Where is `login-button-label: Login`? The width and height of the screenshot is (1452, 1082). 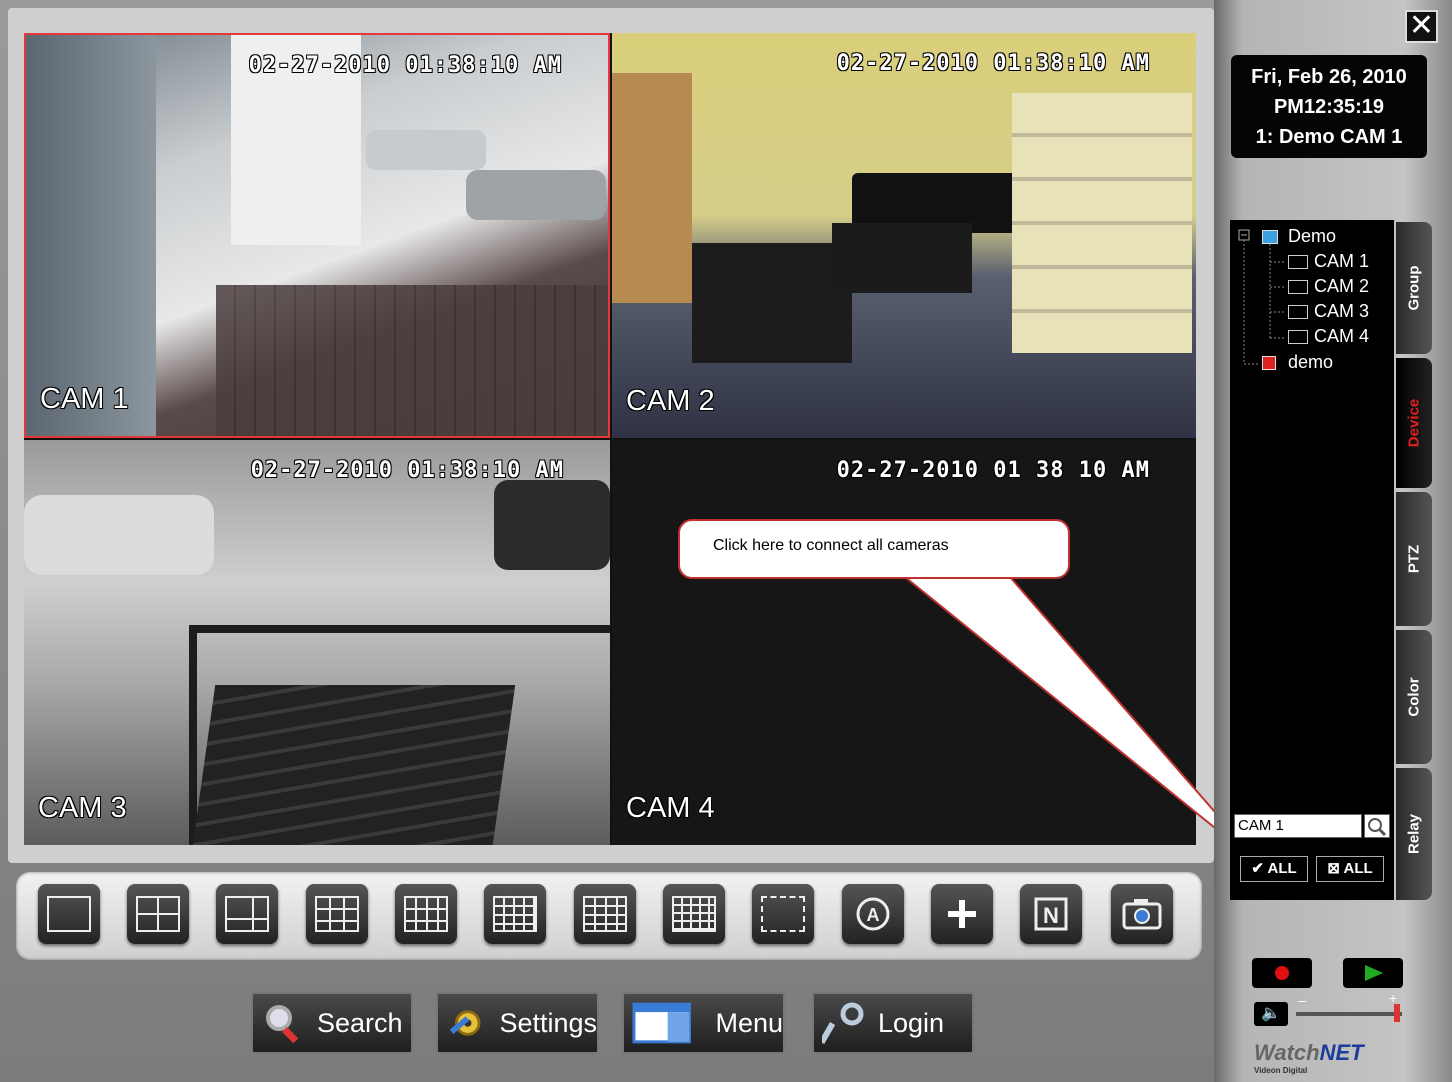
login-button-label: Login is located at coordinates (911, 1022).